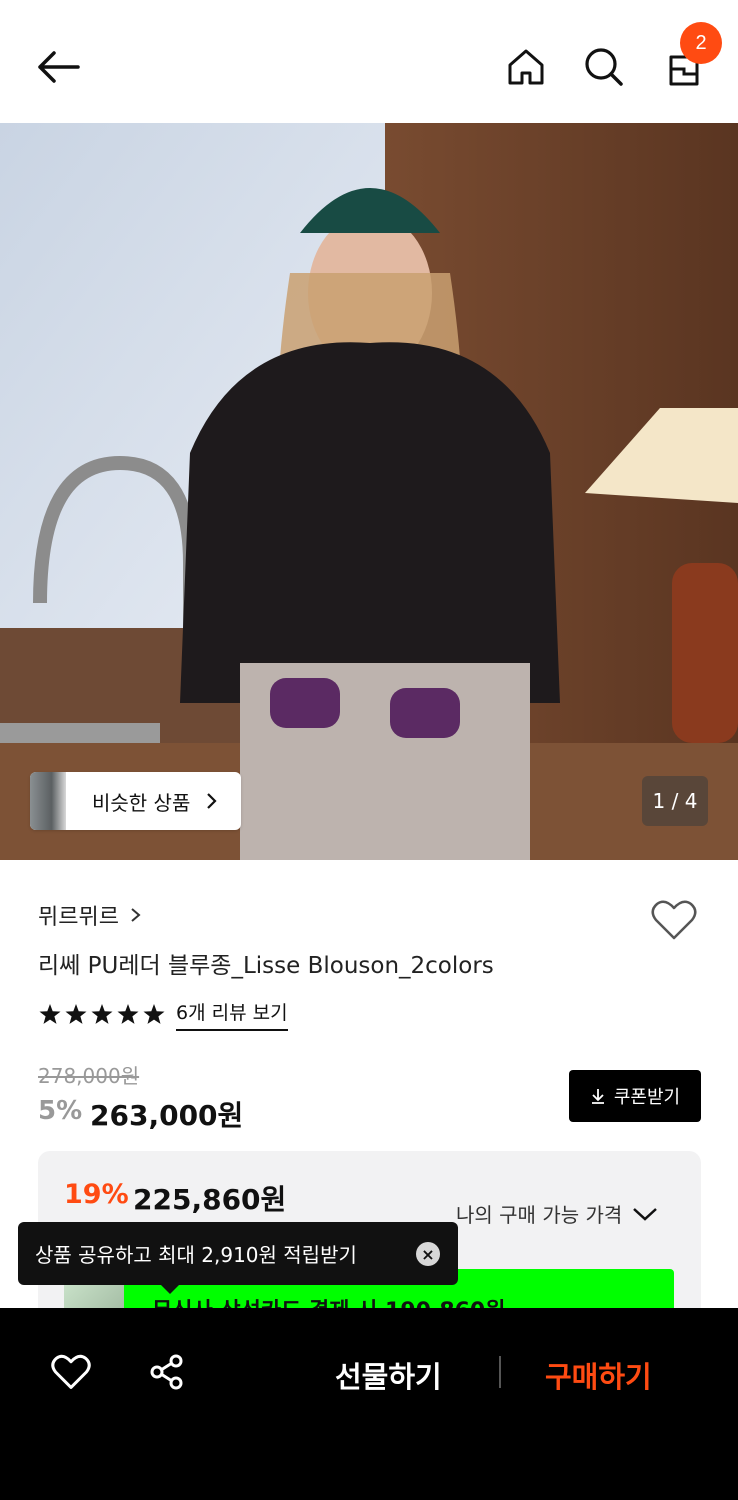 The width and height of the screenshot is (738, 1500). I want to click on brand-link: 뮈르뮈르, so click(90, 915).